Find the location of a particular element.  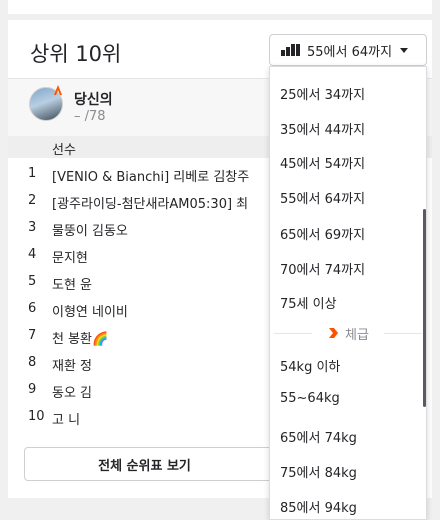

age-filter-dropdown: 55에서 64까지 is located at coordinates (348, 50).